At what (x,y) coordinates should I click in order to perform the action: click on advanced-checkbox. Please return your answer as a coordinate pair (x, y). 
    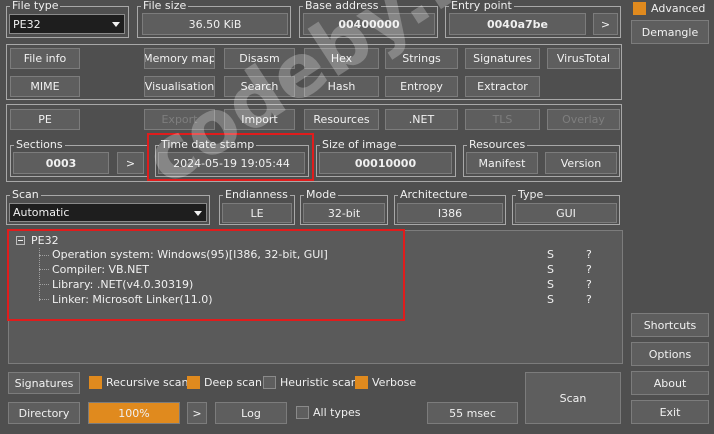
    Looking at the image, I should click on (639, 8).